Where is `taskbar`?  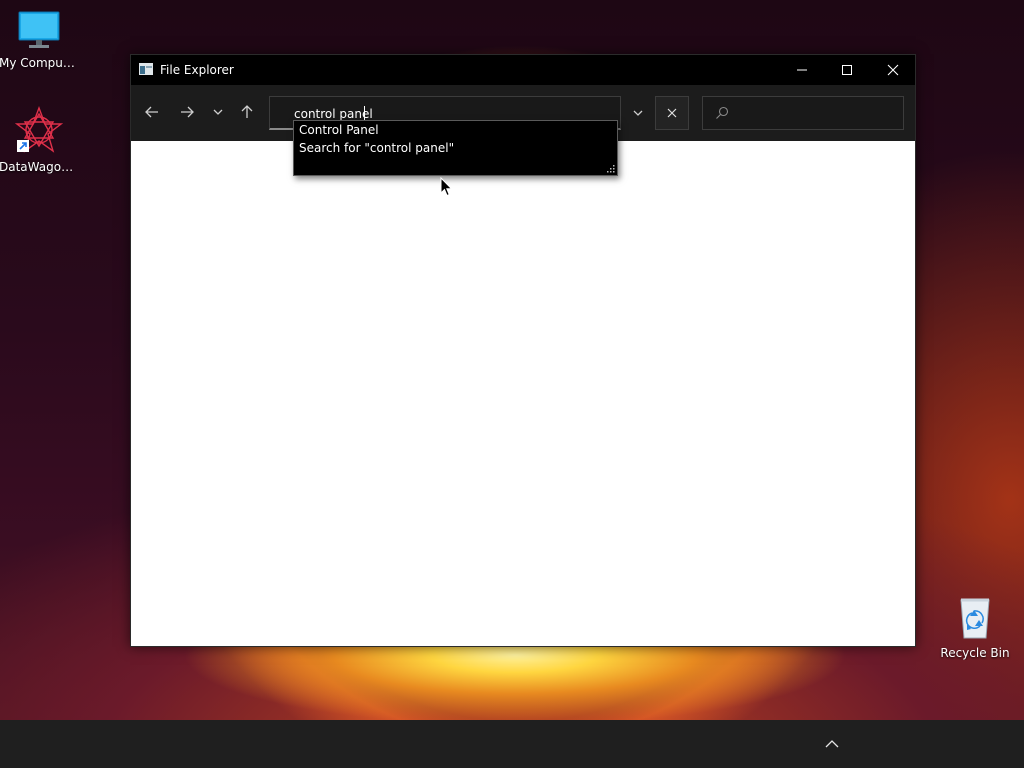 taskbar is located at coordinates (512, 744).